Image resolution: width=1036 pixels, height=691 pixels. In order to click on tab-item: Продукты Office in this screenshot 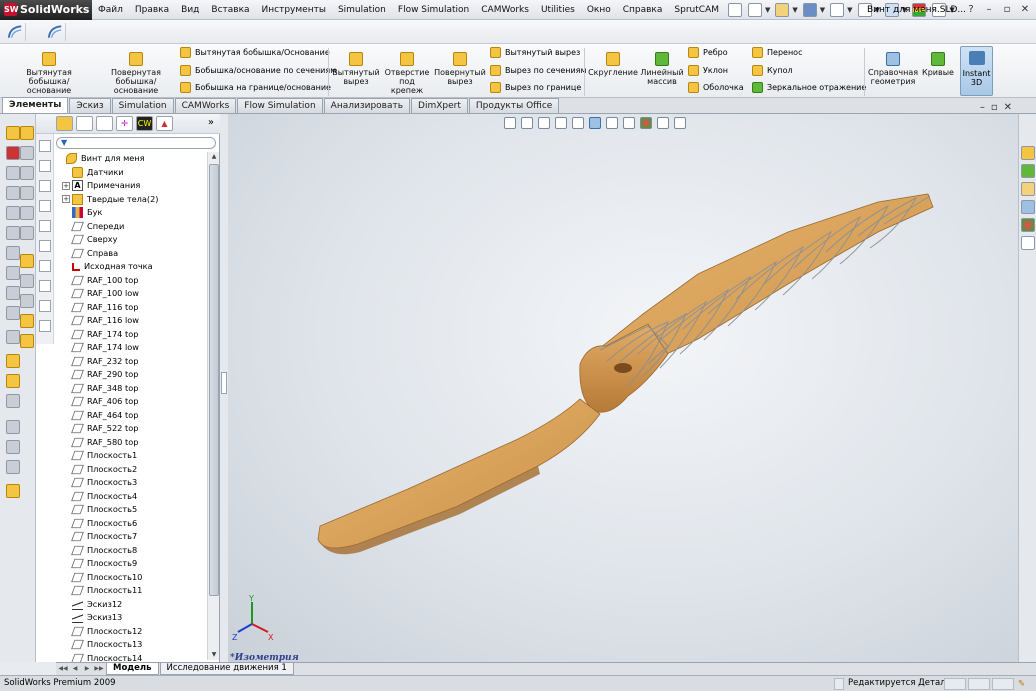, I will do `click(514, 105)`.